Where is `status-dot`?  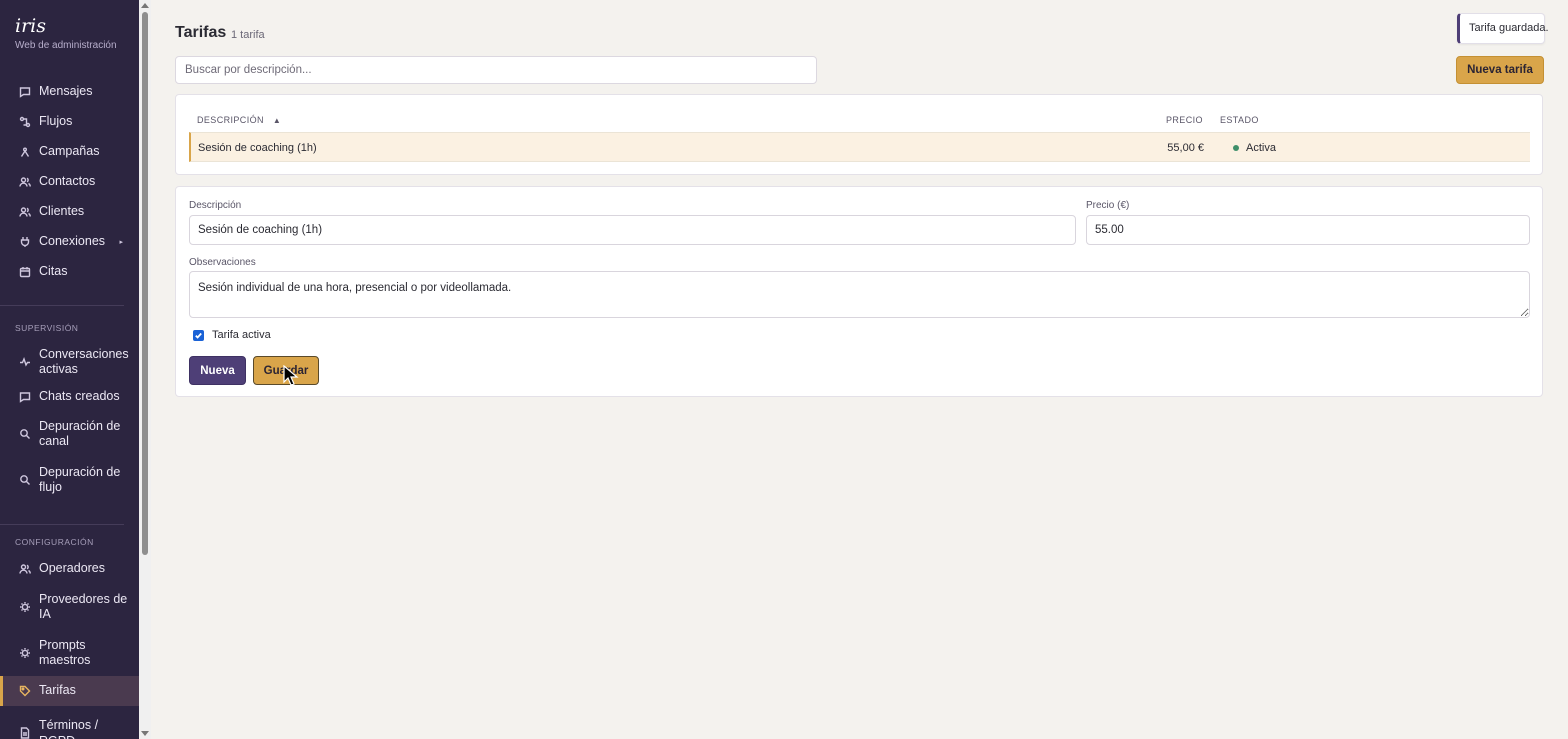 status-dot is located at coordinates (1236, 148).